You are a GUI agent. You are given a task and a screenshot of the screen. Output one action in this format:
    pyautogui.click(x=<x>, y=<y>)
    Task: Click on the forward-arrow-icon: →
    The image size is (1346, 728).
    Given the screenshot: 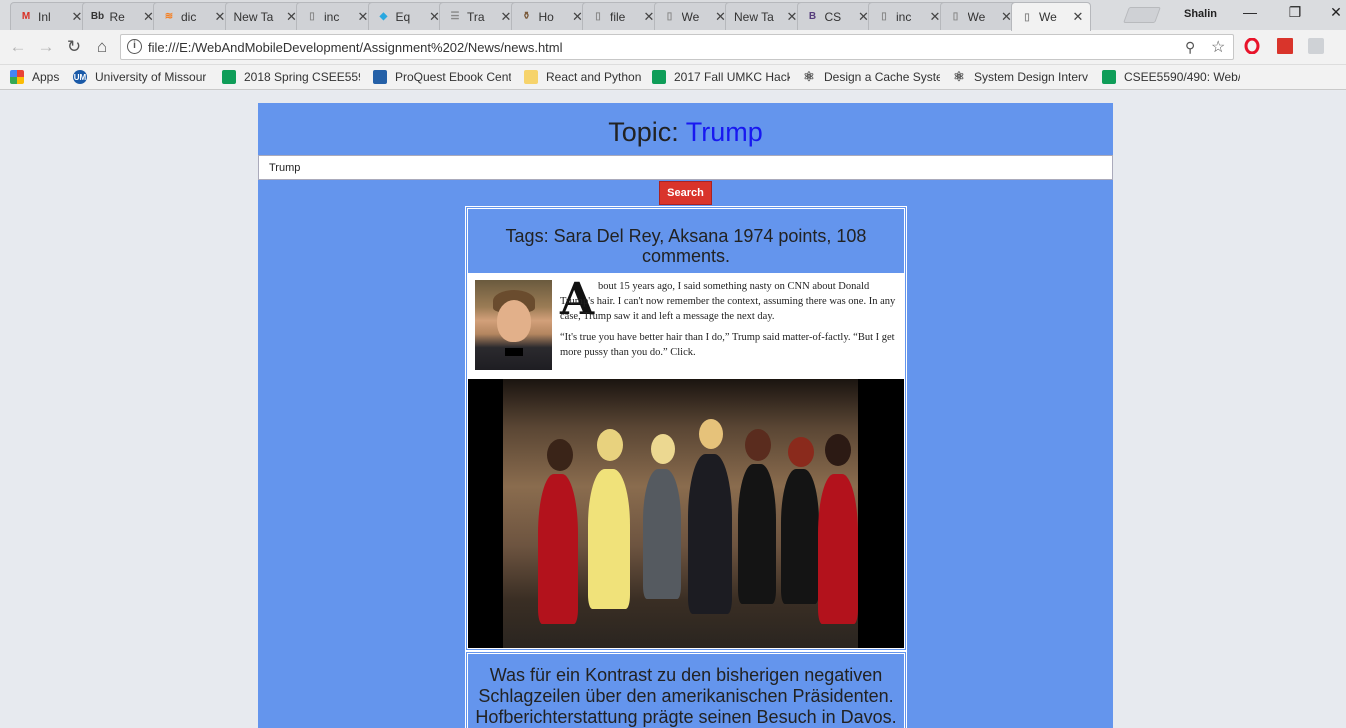 What is the action you would take?
    pyautogui.click(x=46, y=47)
    